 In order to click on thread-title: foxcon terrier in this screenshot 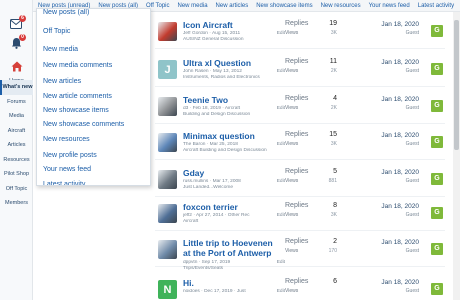, I will do `click(232, 207)`.